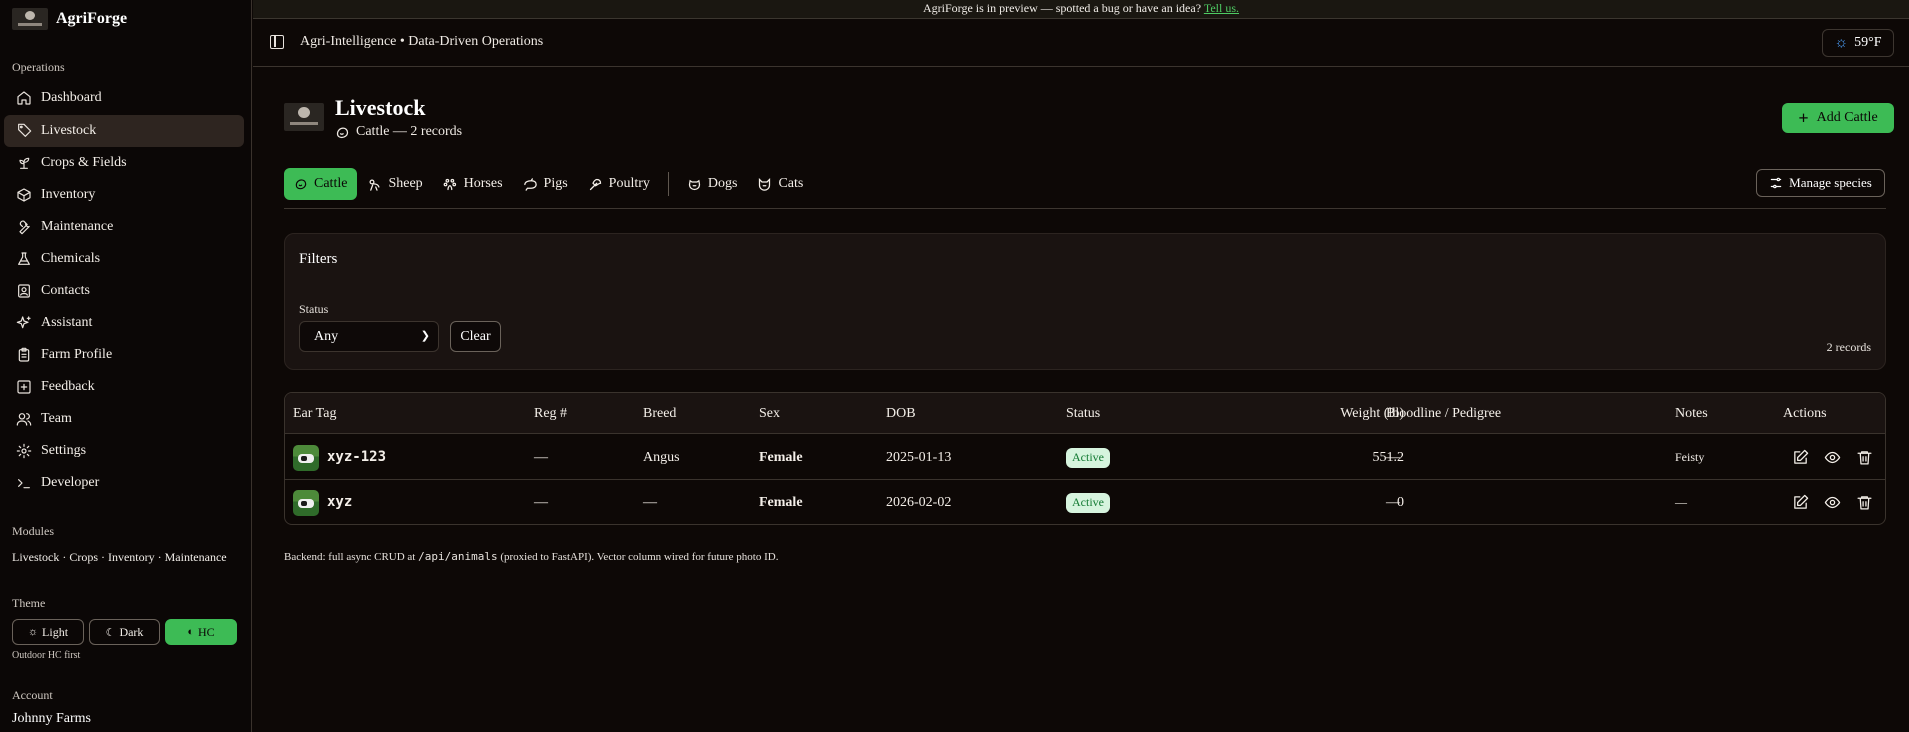 The height and width of the screenshot is (732, 1909). What do you see at coordinates (277, 42) in the screenshot?
I see `sidebar-toggle-icon` at bounding box center [277, 42].